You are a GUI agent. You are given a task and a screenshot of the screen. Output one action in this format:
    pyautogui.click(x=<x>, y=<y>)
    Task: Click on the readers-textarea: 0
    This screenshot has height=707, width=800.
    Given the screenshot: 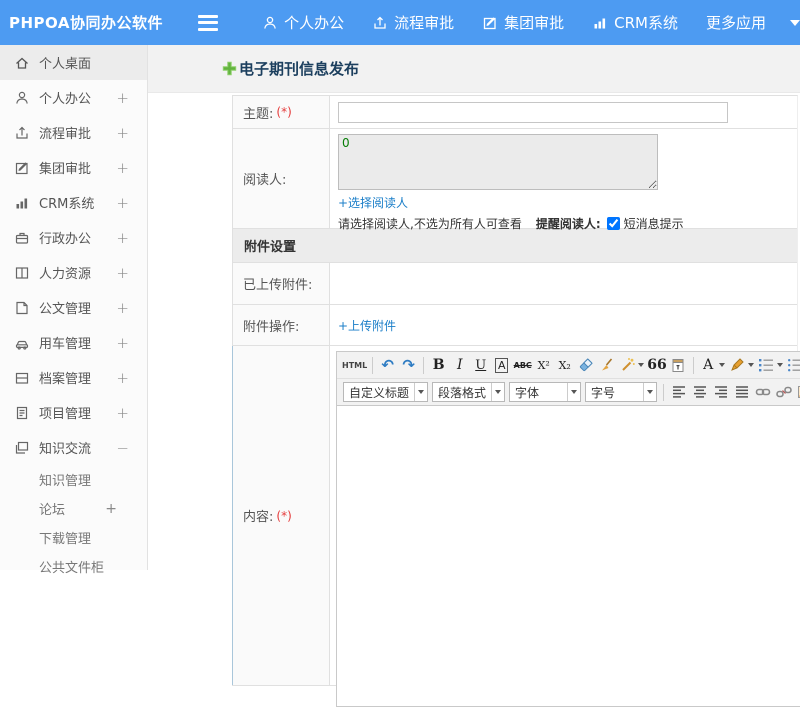 What is the action you would take?
    pyautogui.click(x=498, y=162)
    